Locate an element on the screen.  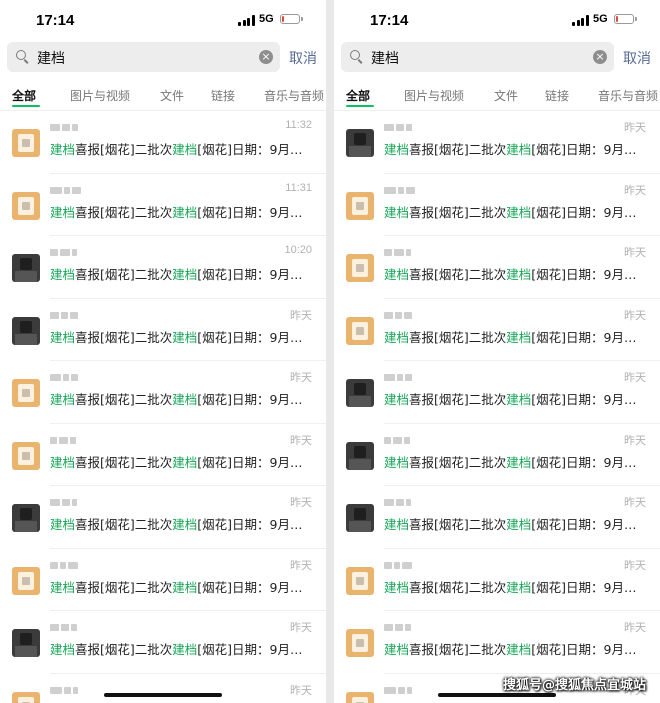
watermark: 搜狐号@搜狐焦点宜城站 is located at coordinates (574, 685).